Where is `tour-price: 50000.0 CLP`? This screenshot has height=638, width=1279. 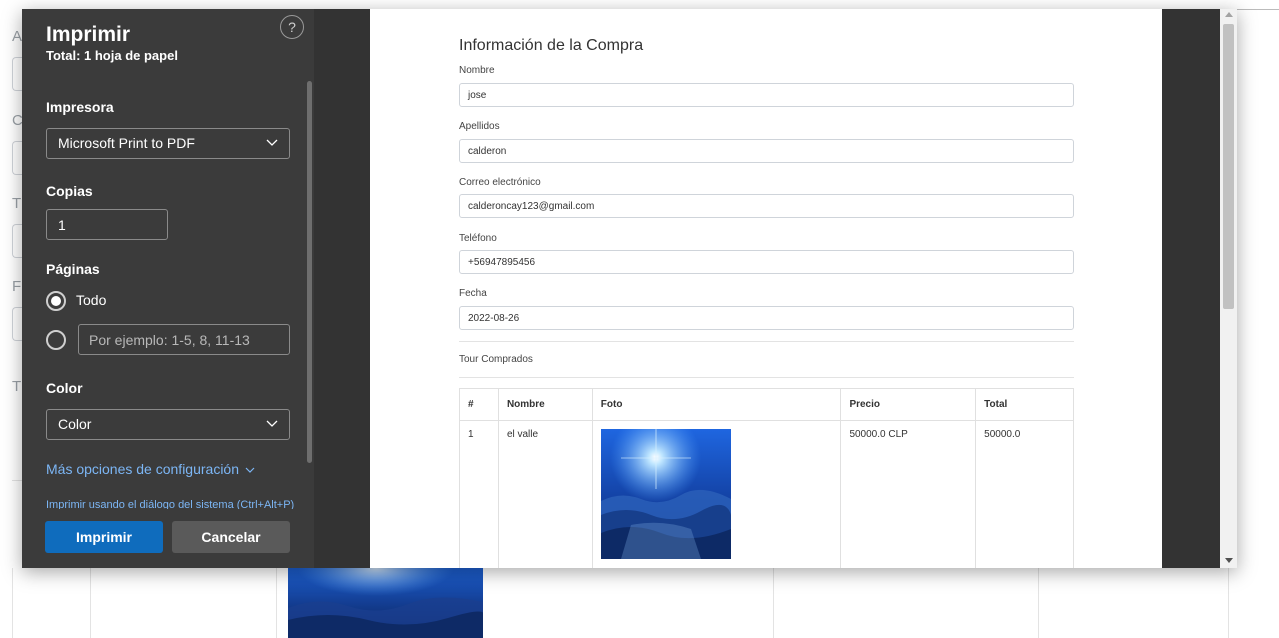 tour-price: 50000.0 CLP is located at coordinates (908, 494).